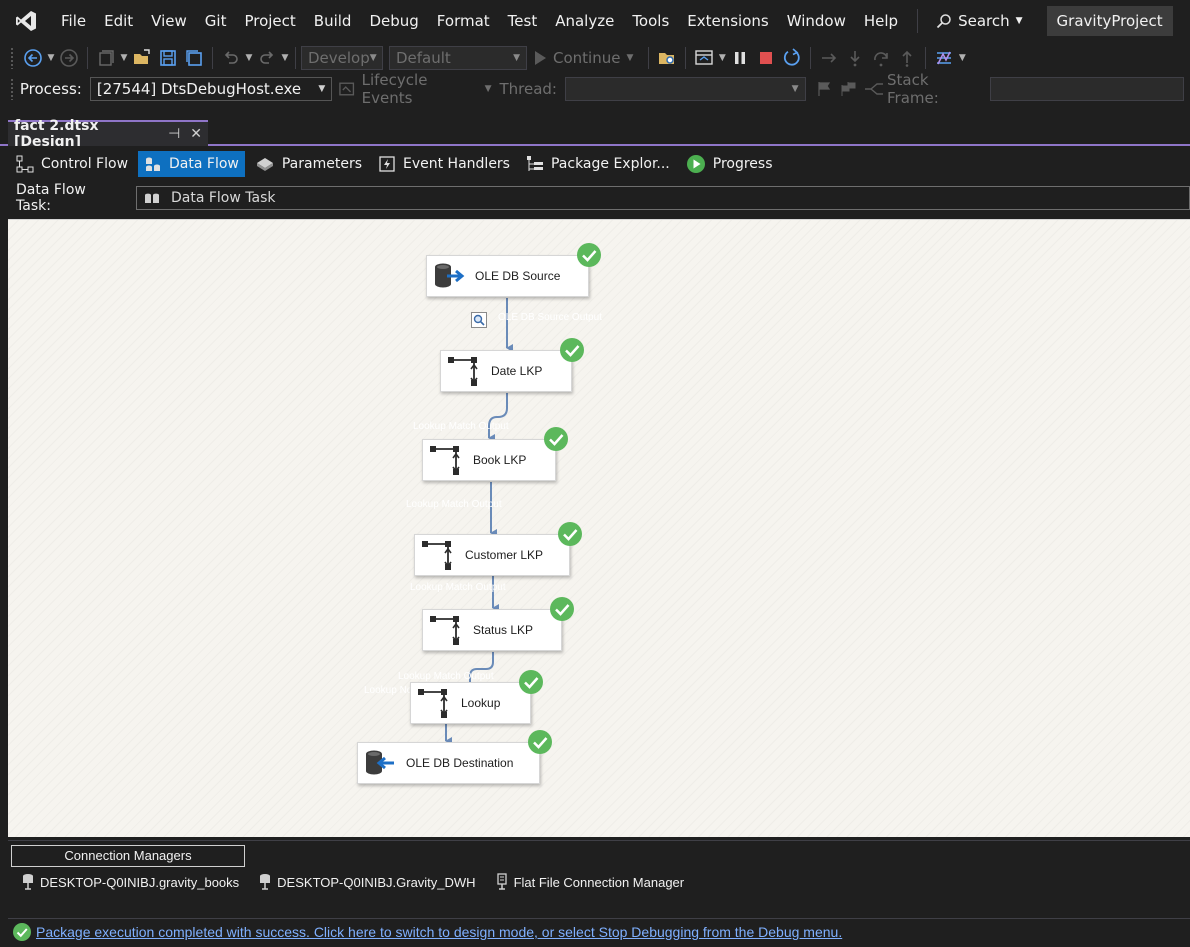 The height and width of the screenshot is (947, 1190). What do you see at coordinates (849, 89) in the screenshot?
I see `flag-threads-button` at bounding box center [849, 89].